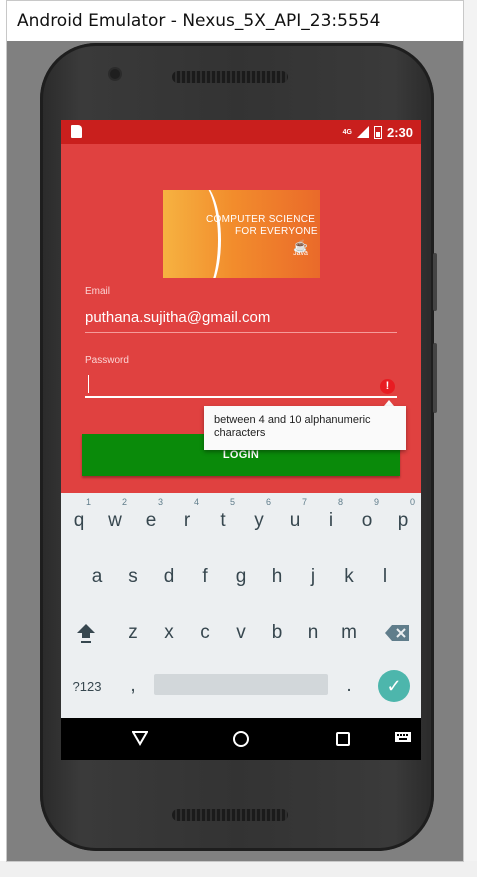 The width and height of the screenshot is (477, 877). I want to click on key-label: u, so click(295, 520).